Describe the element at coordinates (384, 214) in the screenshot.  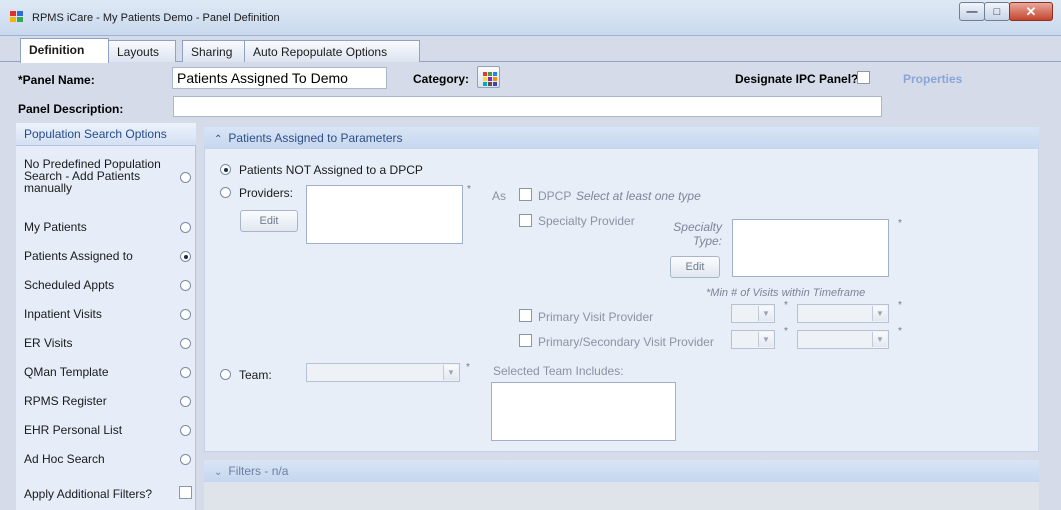
I see `providers-listbox` at that location.